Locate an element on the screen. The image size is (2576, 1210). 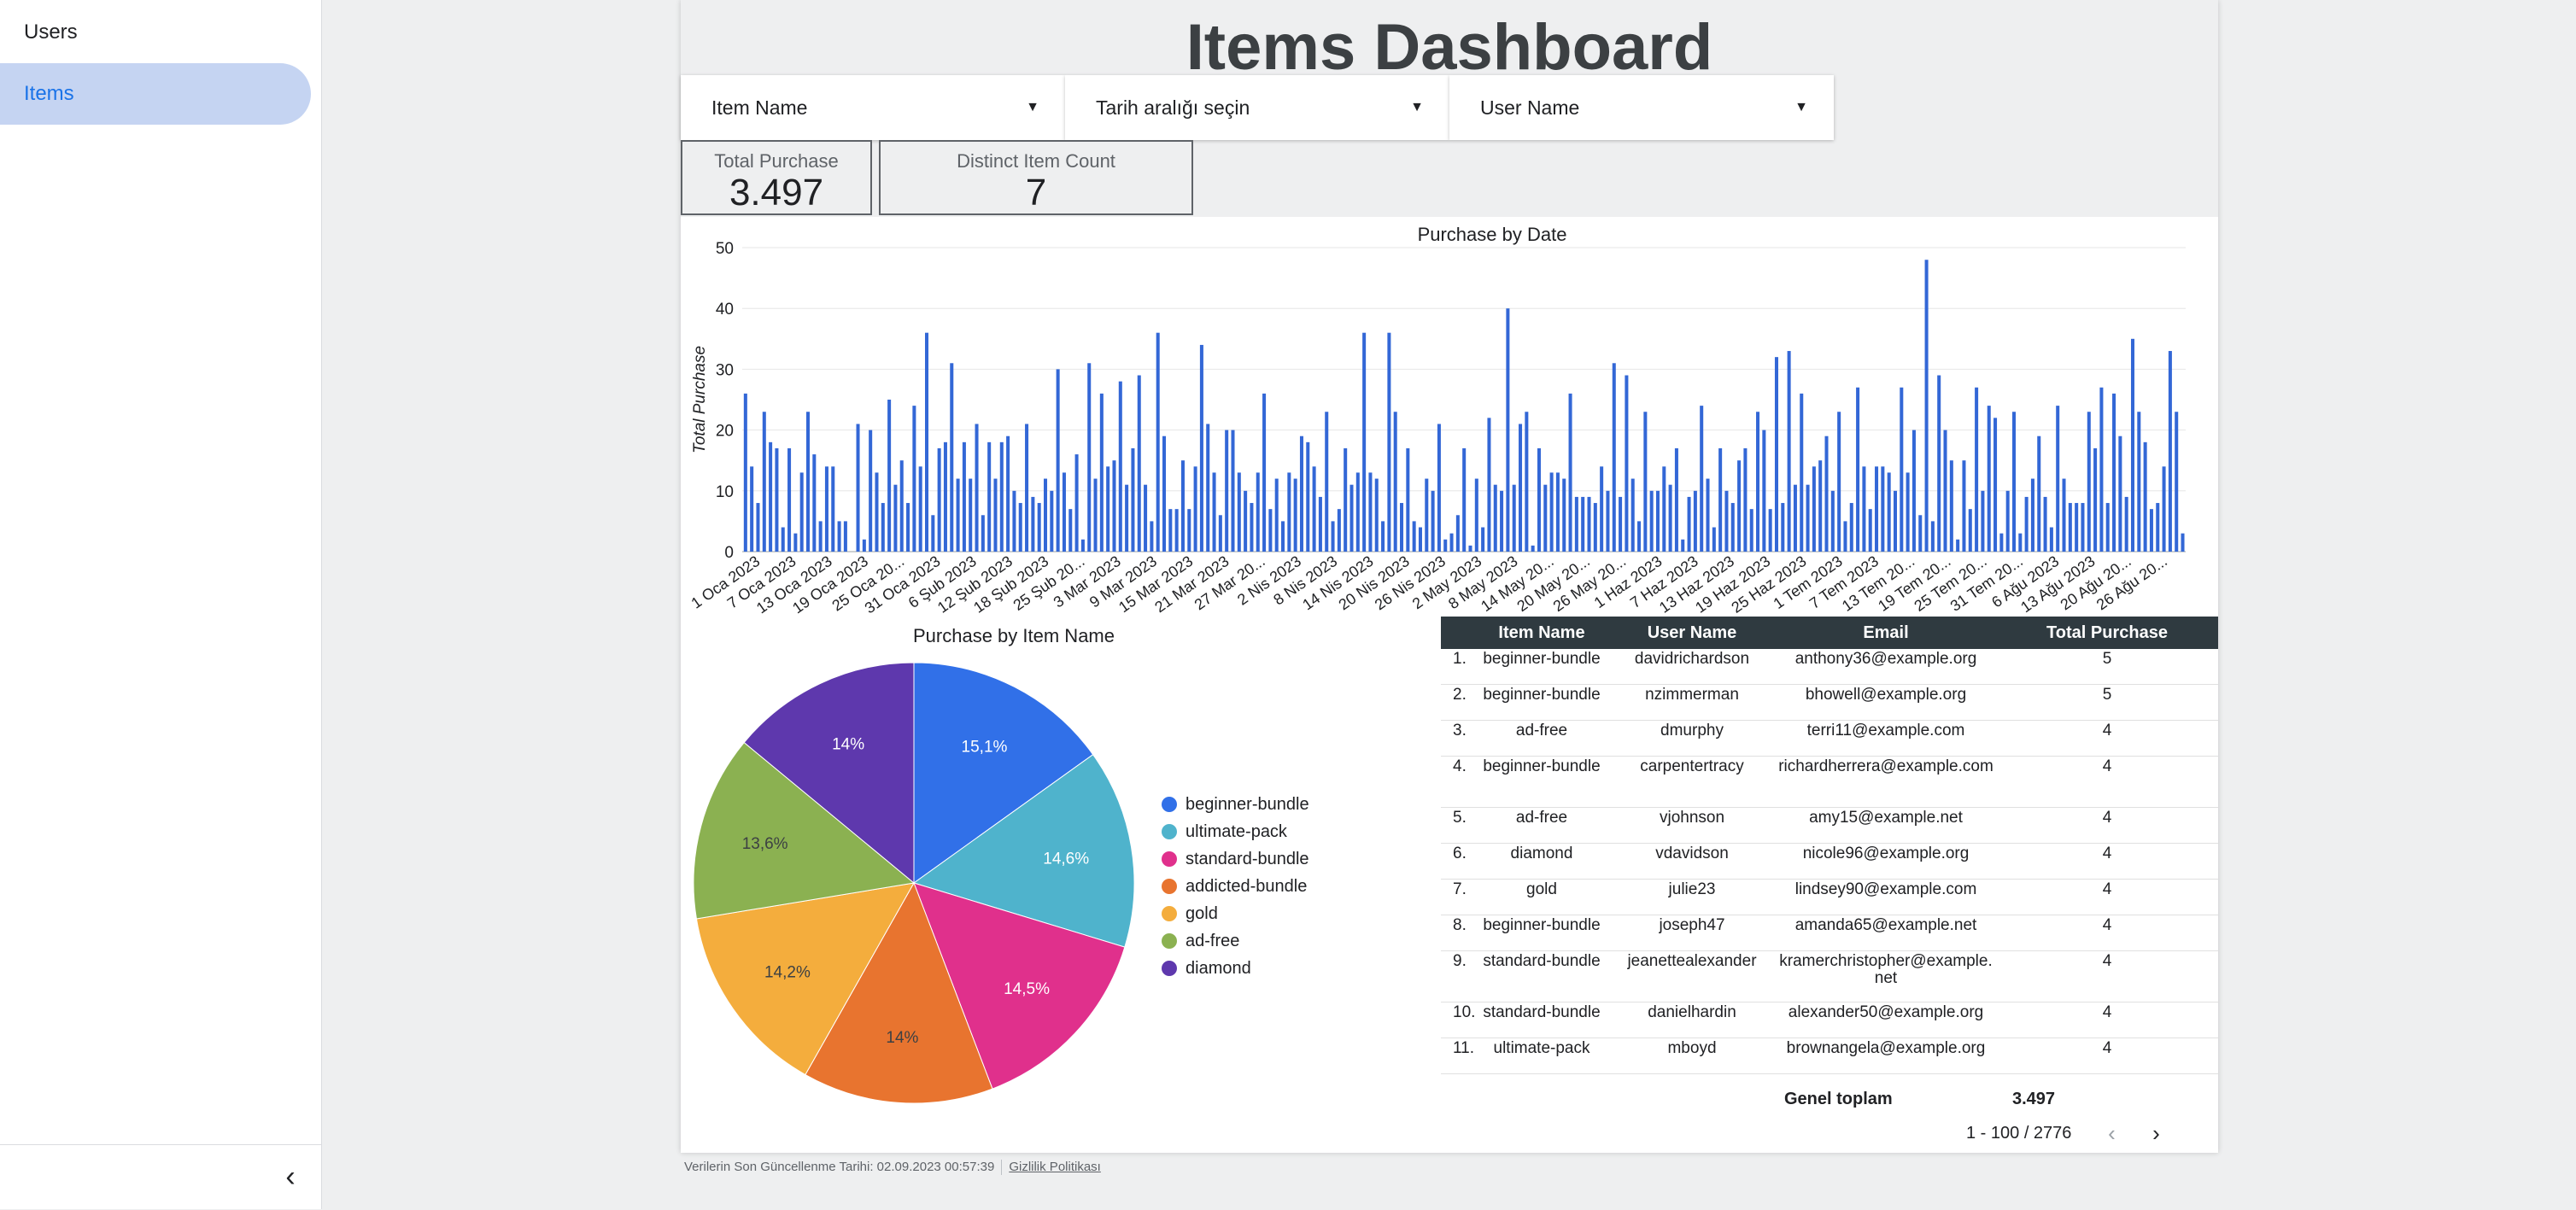
table-row: 7. gold julie23 lindsey90@example.com 4 is located at coordinates (1829, 897).